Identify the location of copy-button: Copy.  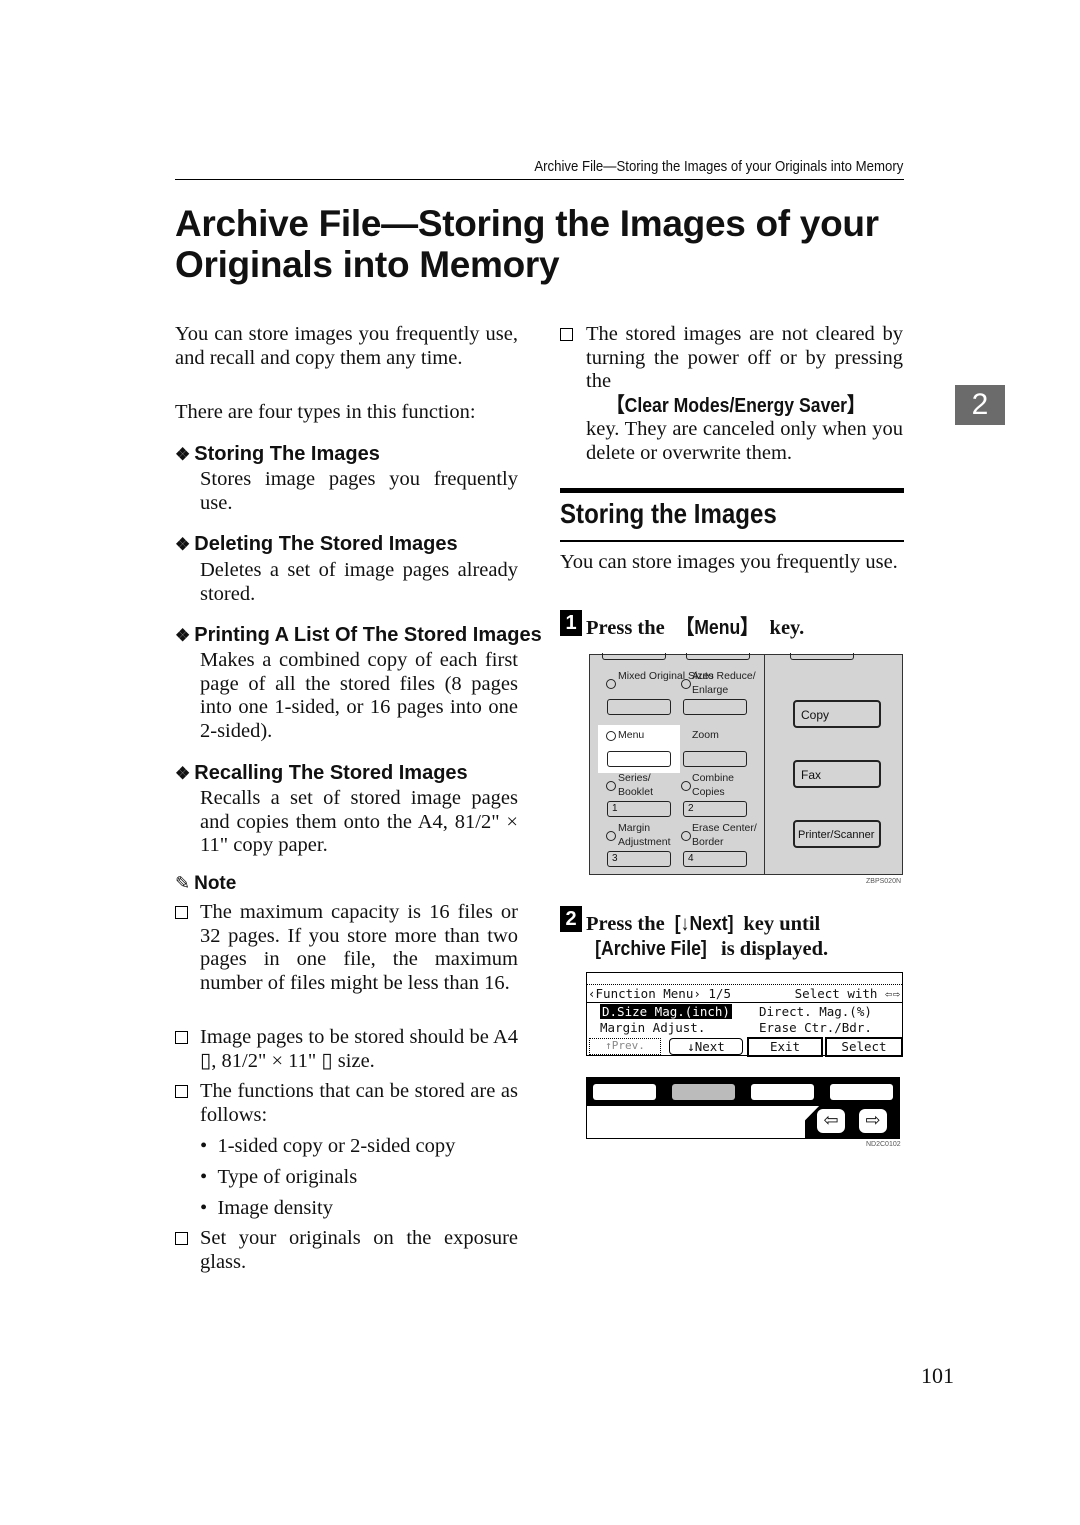
(837, 714).